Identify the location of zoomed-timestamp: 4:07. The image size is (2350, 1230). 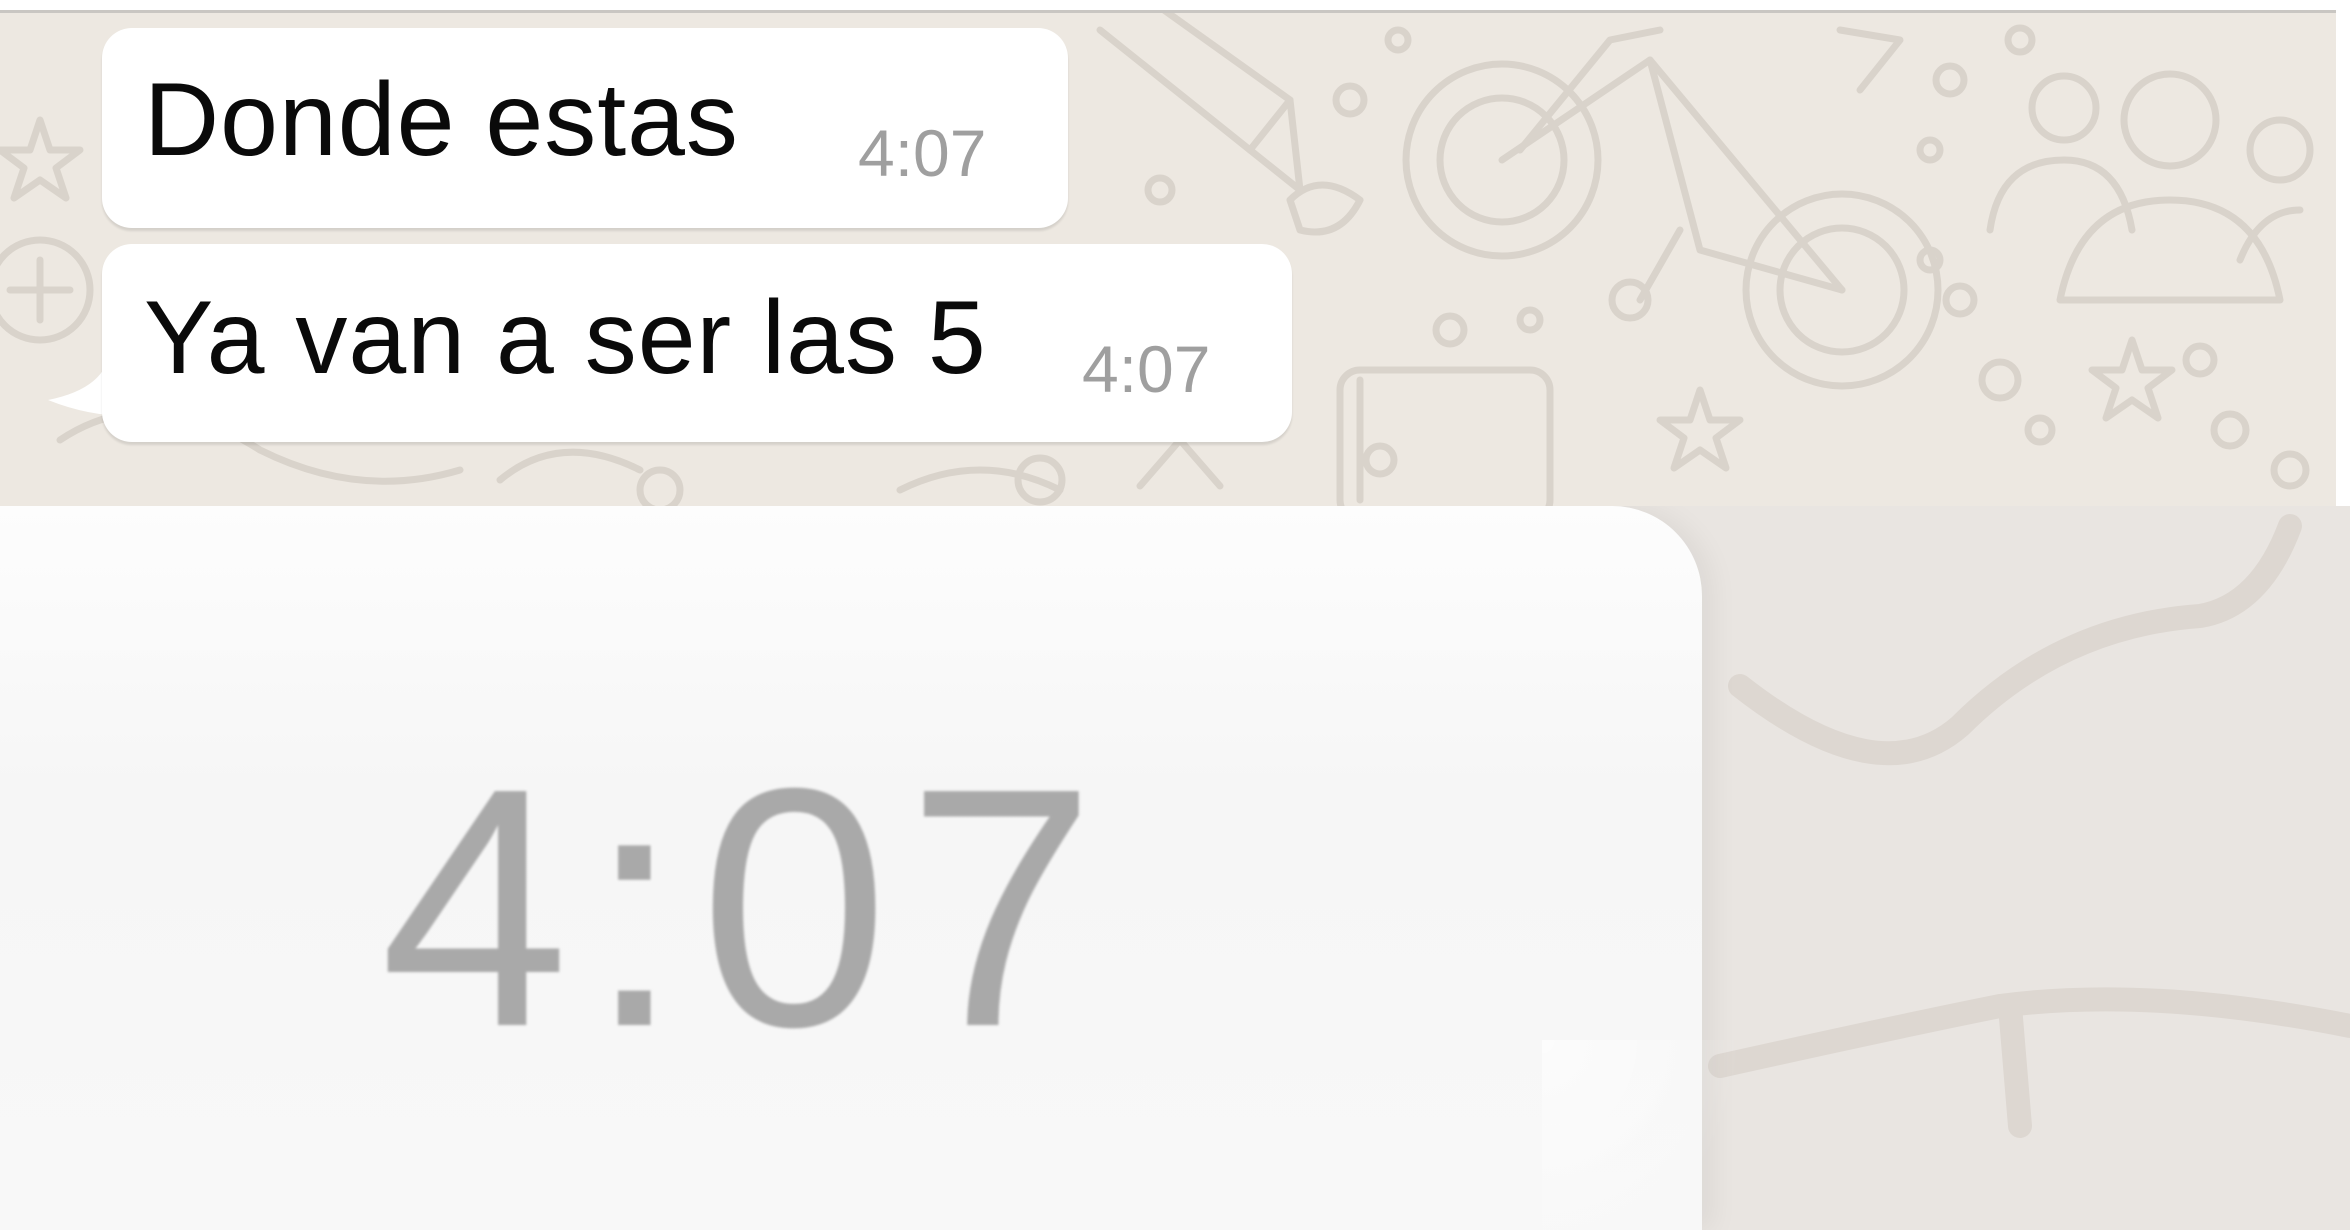
(747, 908).